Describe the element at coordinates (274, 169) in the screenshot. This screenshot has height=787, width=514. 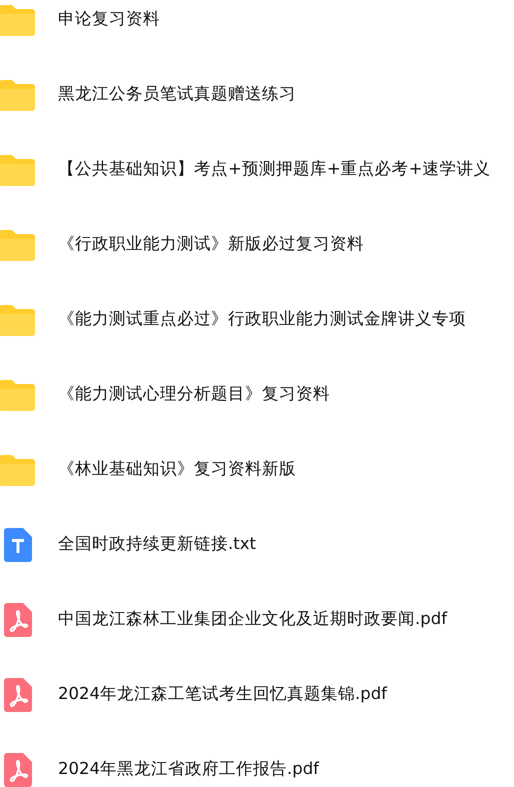
I see `file-name: 【公共基础知识】考点+预测押题库+重点必考+速学讲义` at that location.